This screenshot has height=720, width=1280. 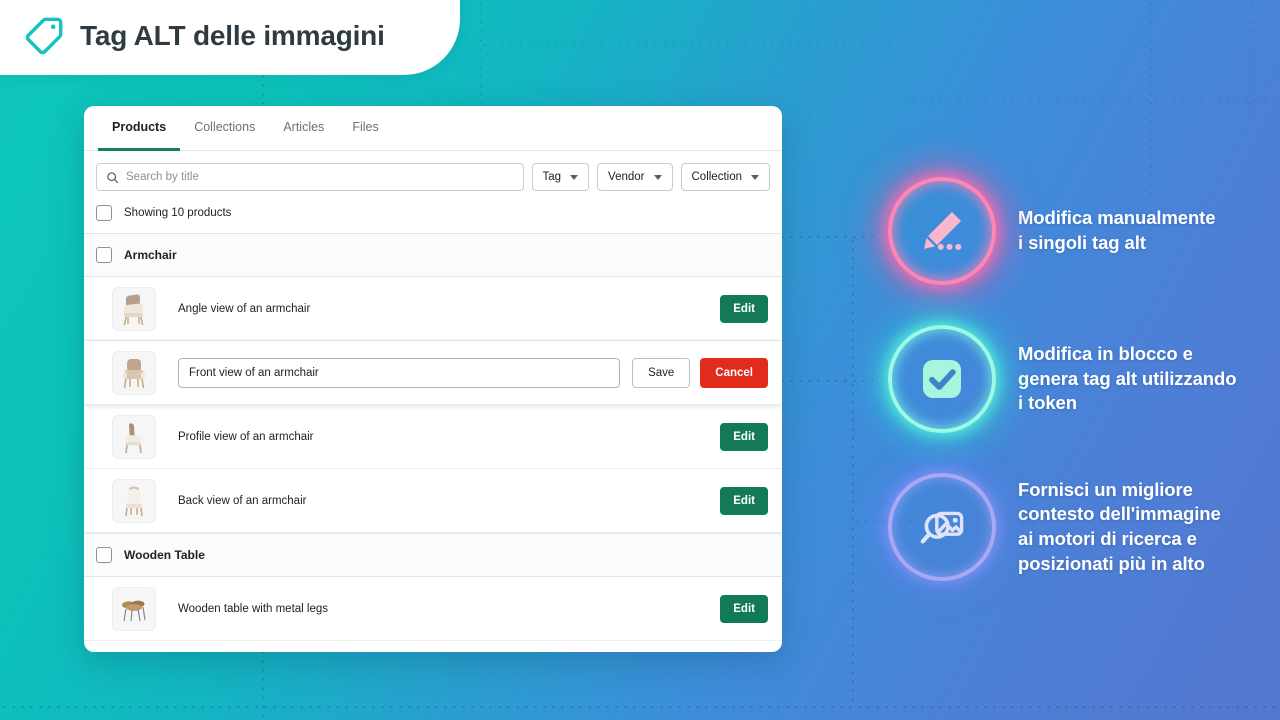 I want to click on tag-icon, so click(x=44, y=35).